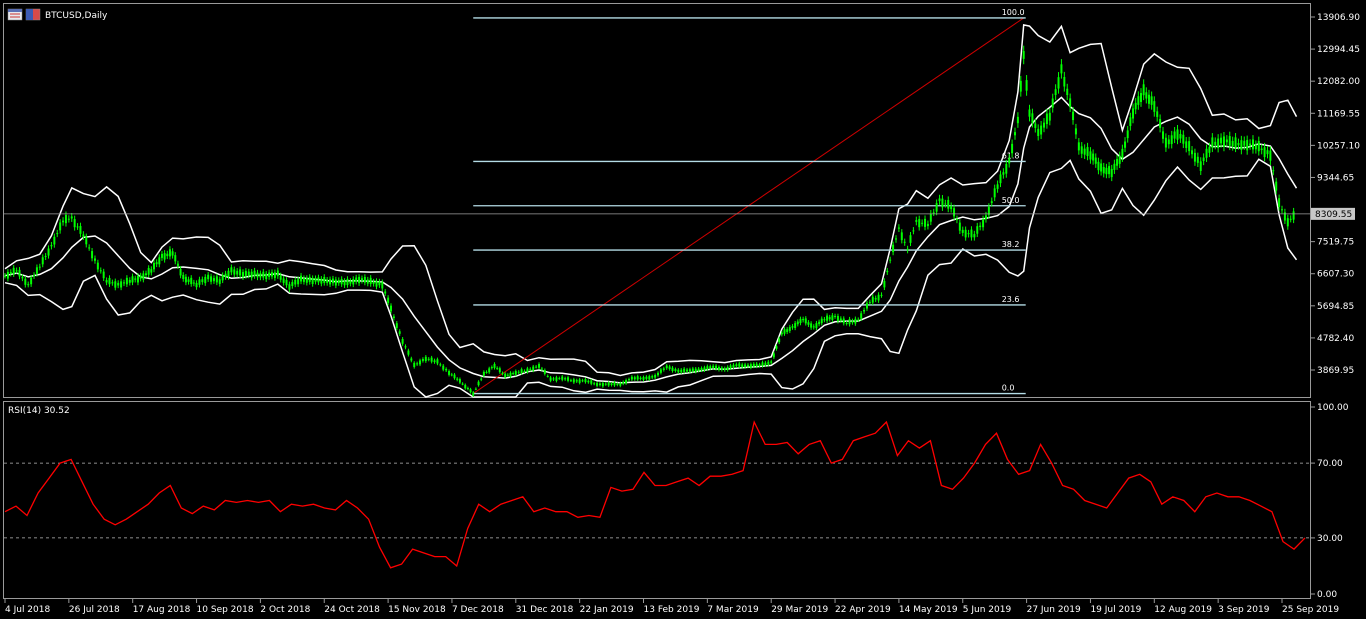  I want to click on date-tick-label: 25 Sep 2019, so click(1310, 610).